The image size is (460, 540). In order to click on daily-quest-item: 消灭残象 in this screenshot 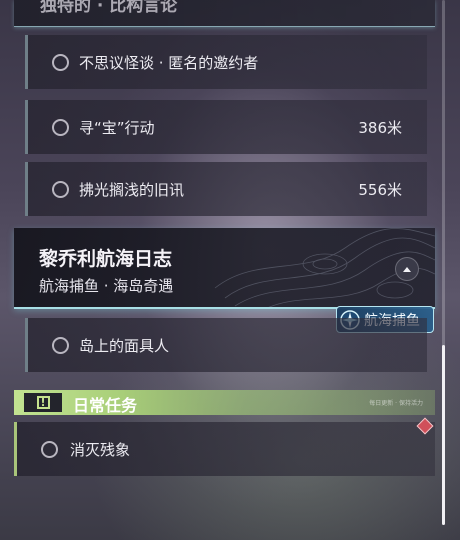, I will do `click(224, 446)`.